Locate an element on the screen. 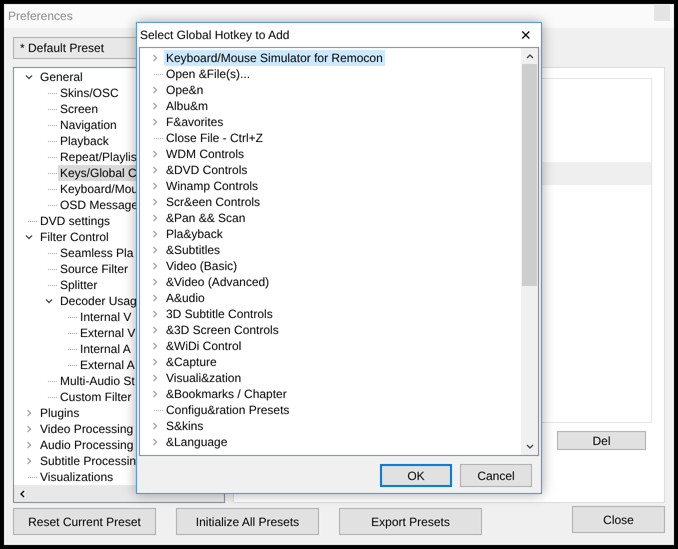 Image resolution: width=678 pixels, height=549 pixels. tree-item: DVD settings is located at coordinates (75, 221).